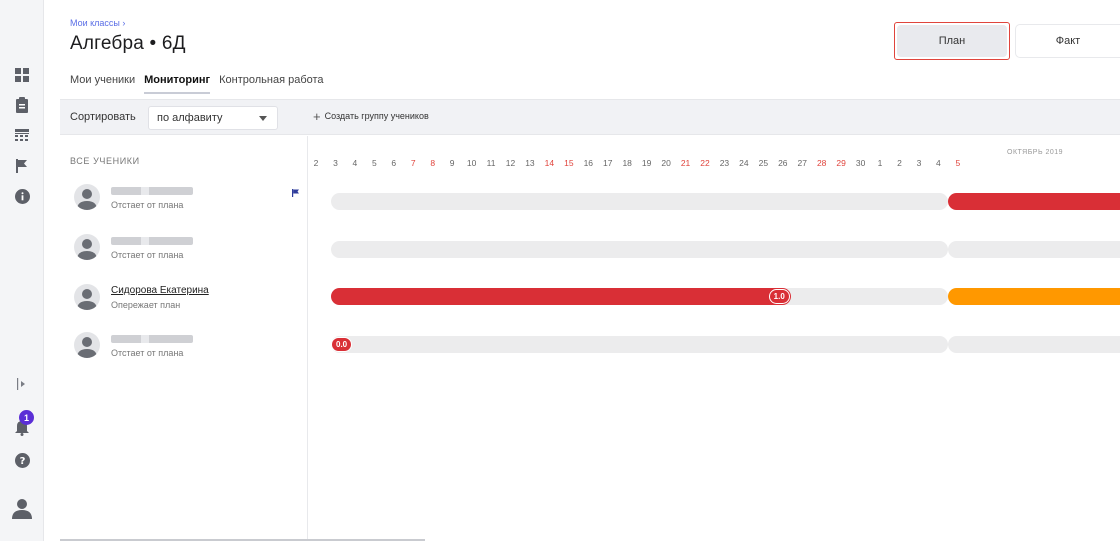 The image size is (1120, 541). Describe the element at coordinates (666, 163) in the screenshot. I see `day-label: 20` at that location.